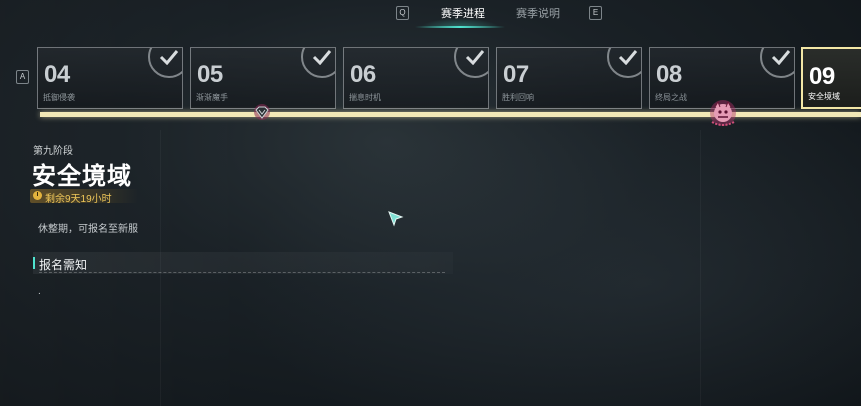  I want to click on time-remaining-badge: 剩余9天19小时, so click(84, 197).